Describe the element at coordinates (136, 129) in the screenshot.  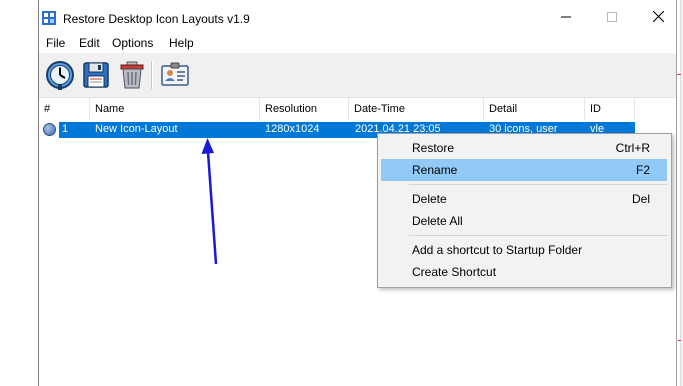
I see `row-name: New Icon-Layout` at that location.